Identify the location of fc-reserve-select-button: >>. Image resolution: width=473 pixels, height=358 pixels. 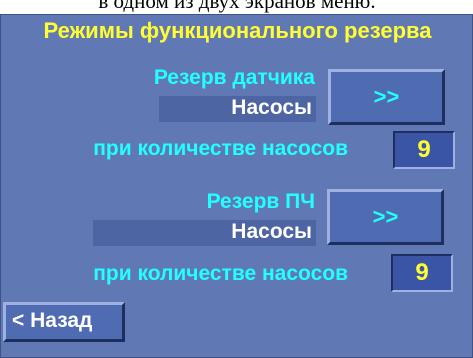
(385, 217).